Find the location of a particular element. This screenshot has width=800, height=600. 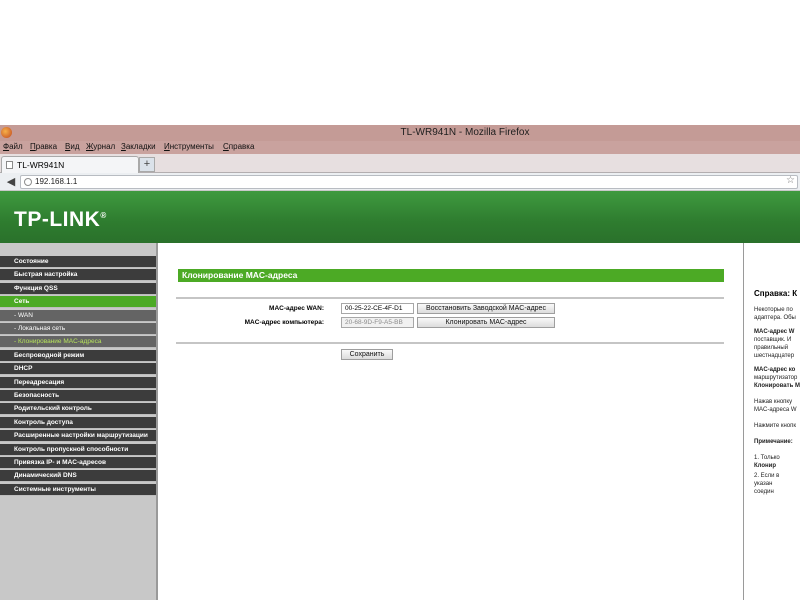

section-title: Клонирование MAC-адреса is located at coordinates (451, 275).